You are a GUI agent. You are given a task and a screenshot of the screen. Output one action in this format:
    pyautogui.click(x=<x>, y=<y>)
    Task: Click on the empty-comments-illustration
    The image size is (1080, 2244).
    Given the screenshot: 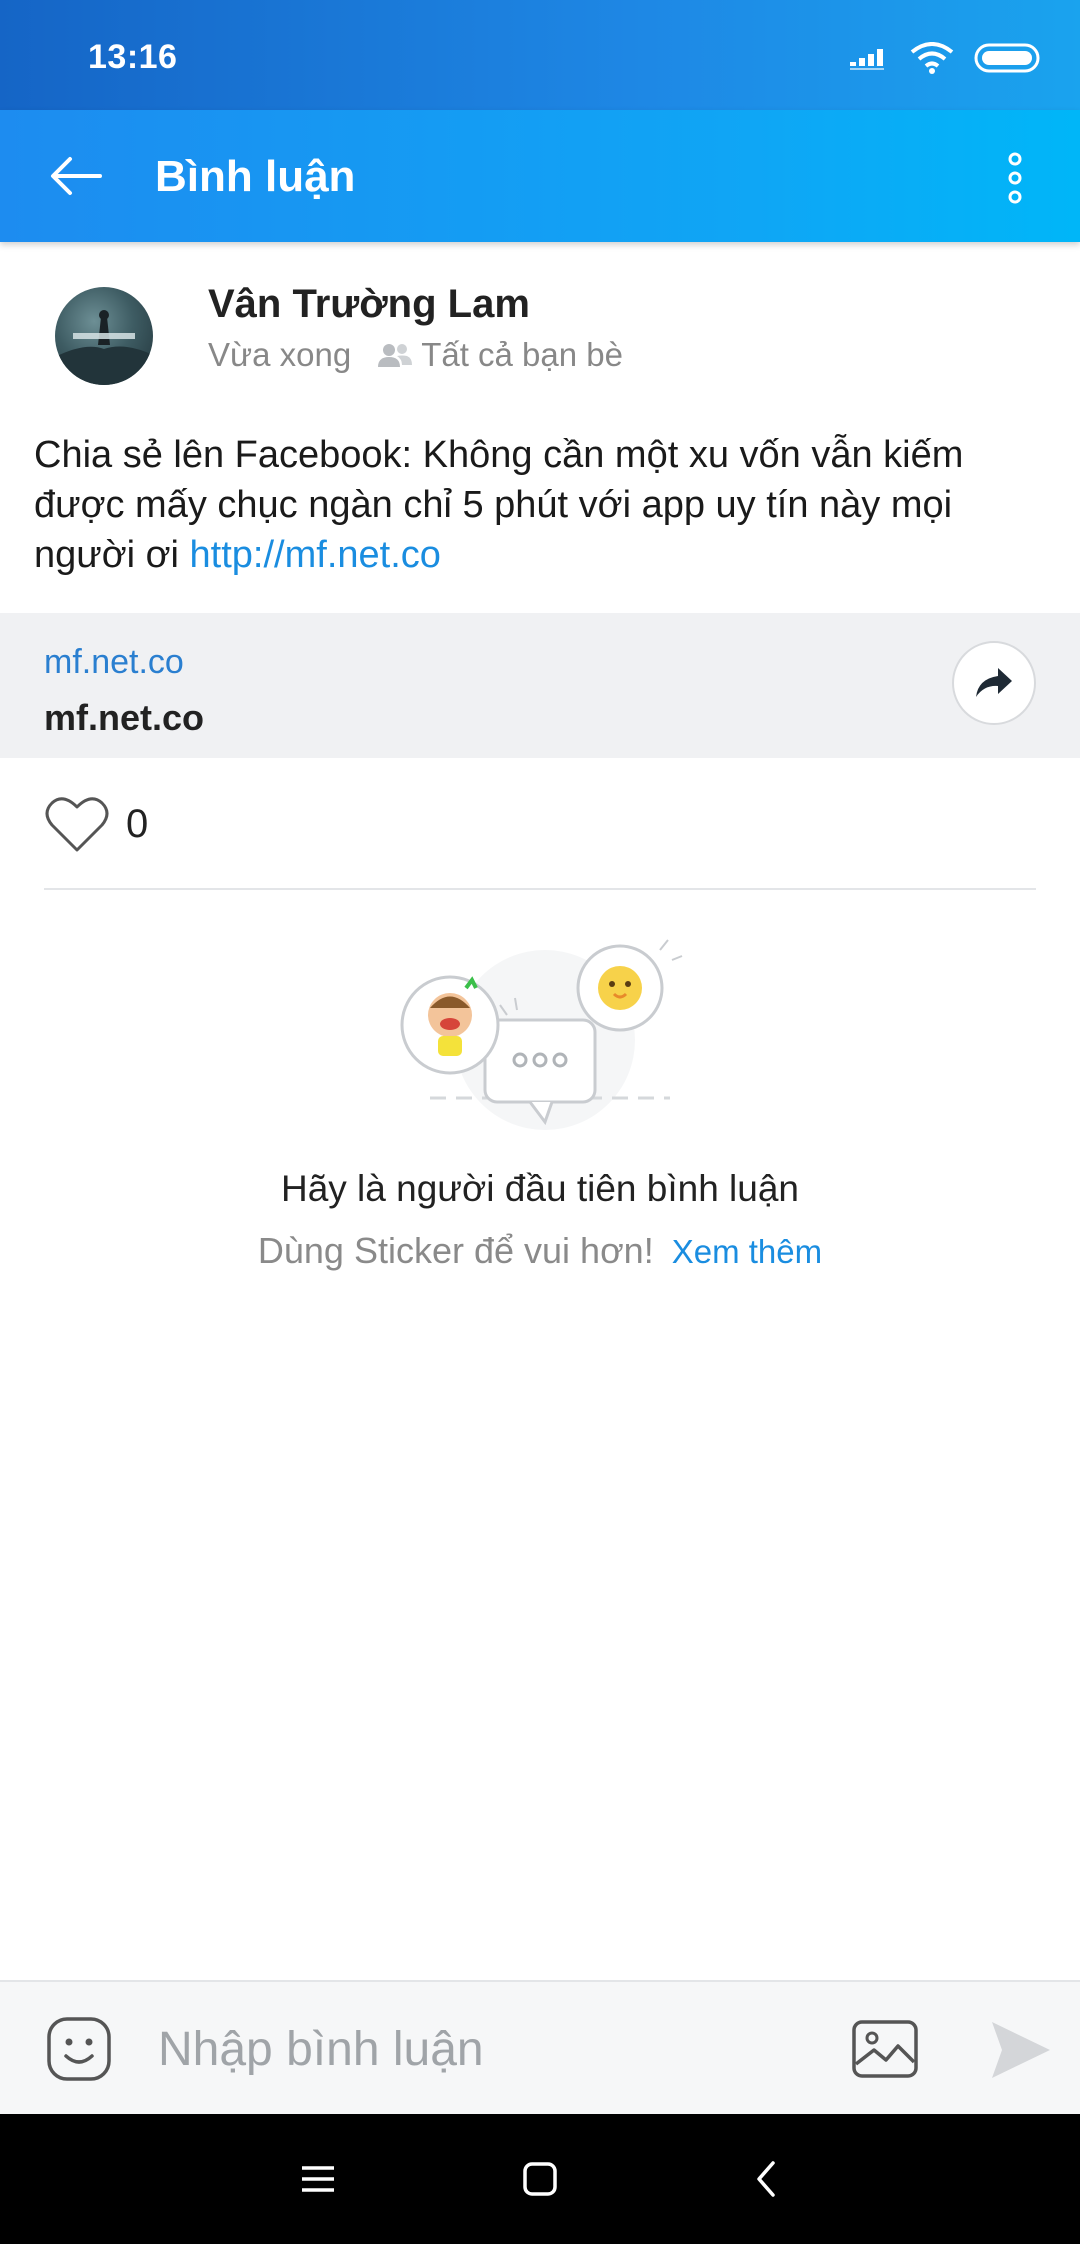 What is the action you would take?
    pyautogui.click(x=541, y=1034)
    